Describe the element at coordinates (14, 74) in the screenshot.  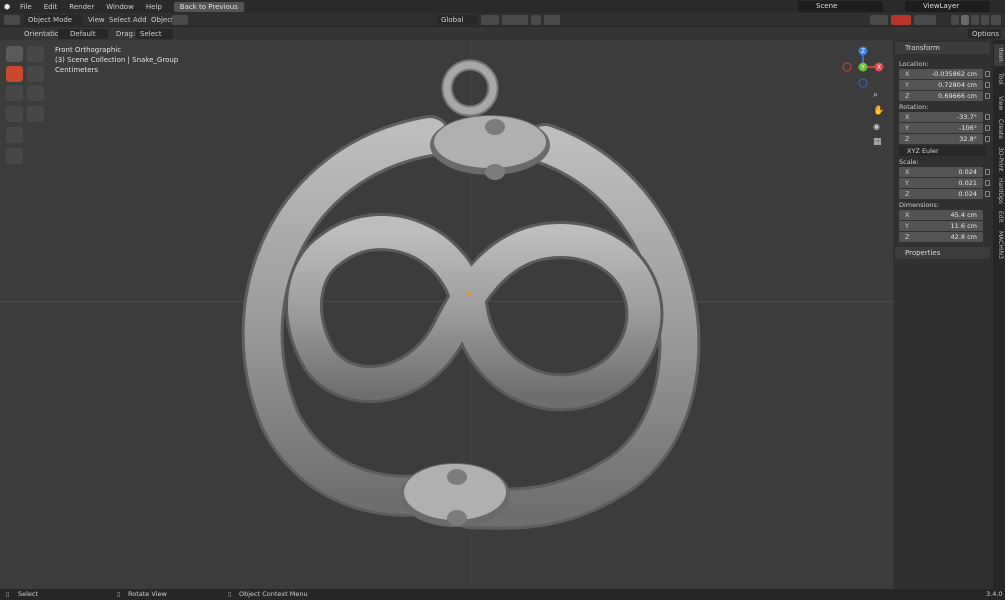
I see `move-tool-icon` at that location.